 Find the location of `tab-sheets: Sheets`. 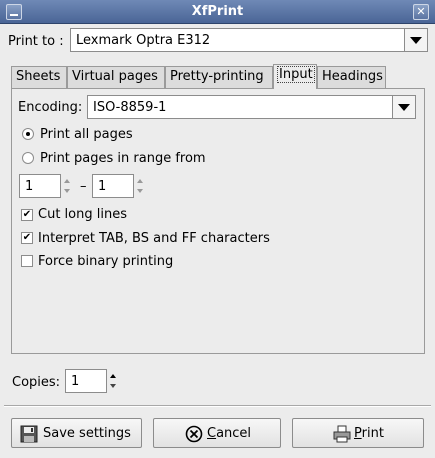

tab-sheets: Sheets is located at coordinates (39, 77).